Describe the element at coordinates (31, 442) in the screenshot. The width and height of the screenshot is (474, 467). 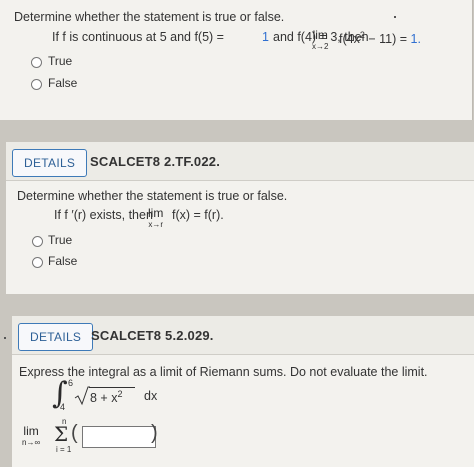
I see `limit-subscript: n→∞` at that location.